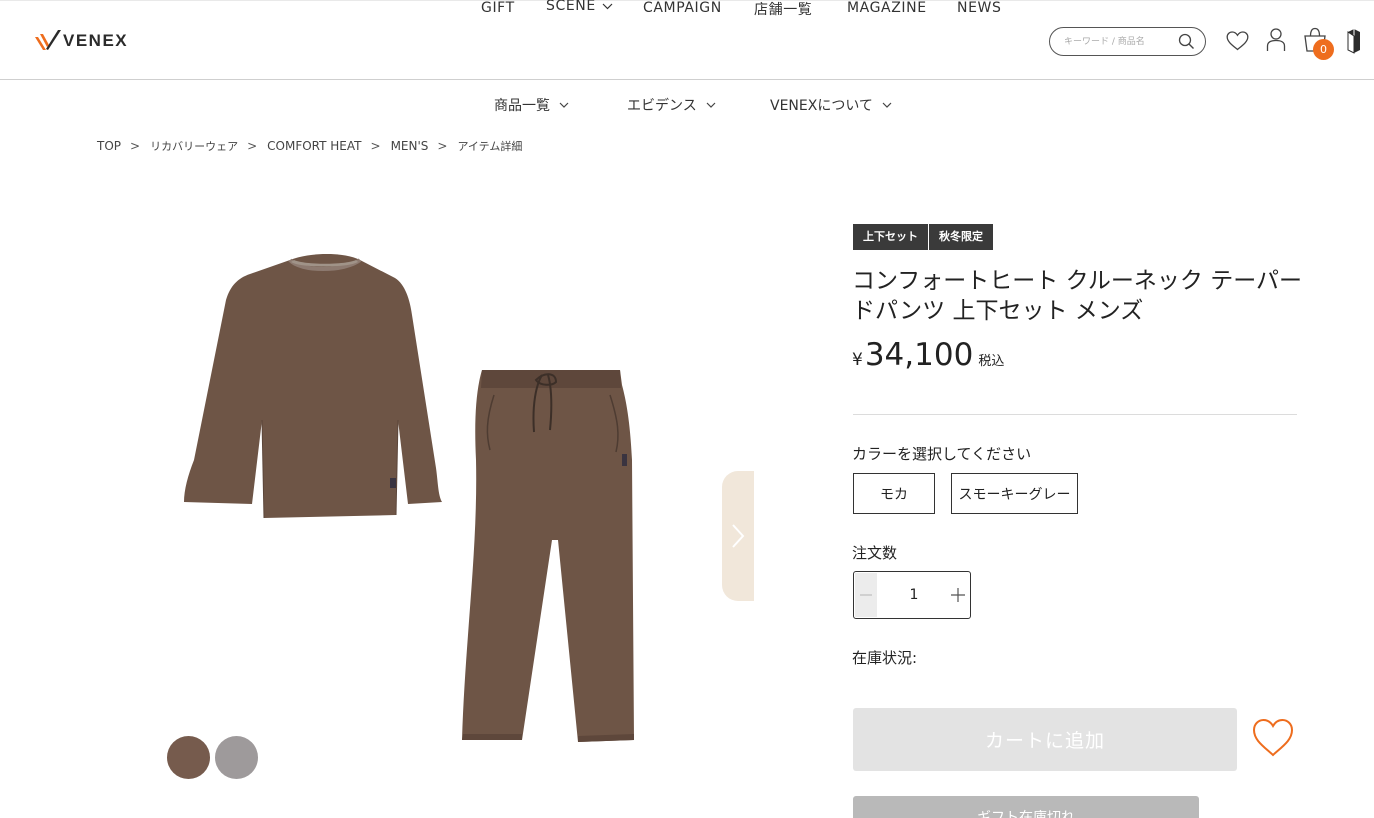 This screenshot has height=818, width=1374. What do you see at coordinates (682, 8) in the screenshot?
I see `nav-campaign: CAMPAIGN` at bounding box center [682, 8].